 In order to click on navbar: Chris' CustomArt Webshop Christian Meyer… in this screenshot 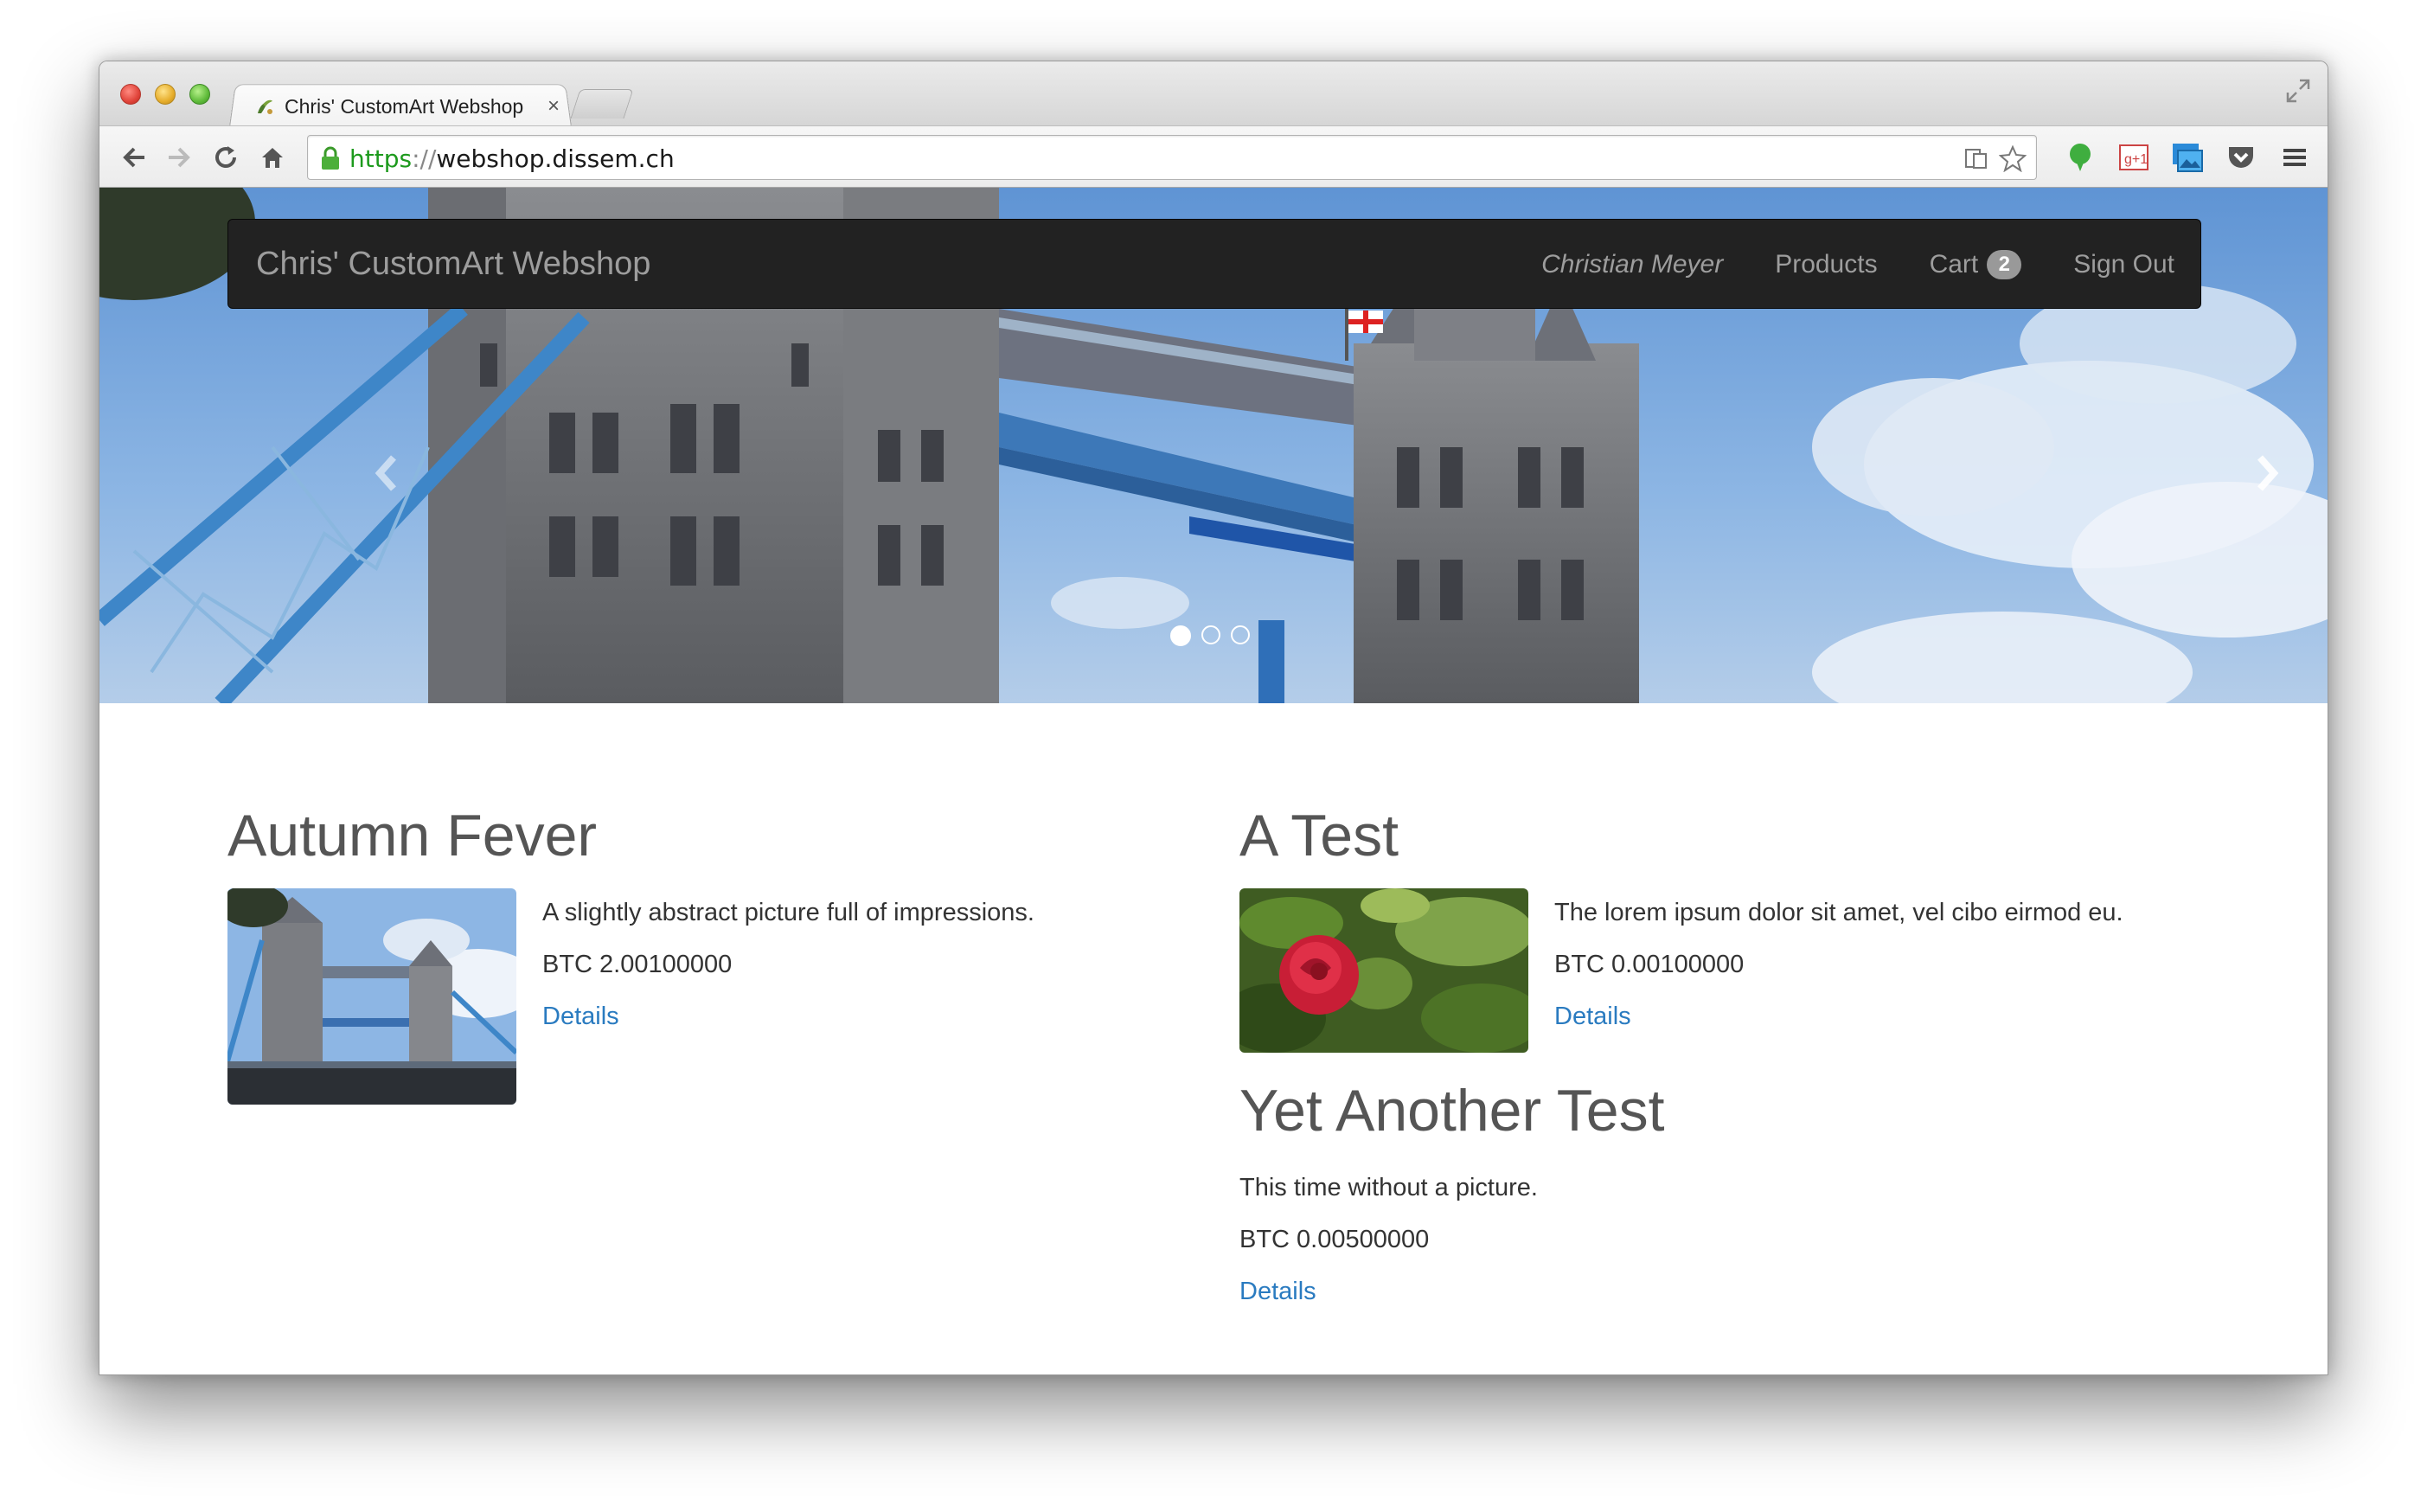, I will do `click(1214, 264)`.